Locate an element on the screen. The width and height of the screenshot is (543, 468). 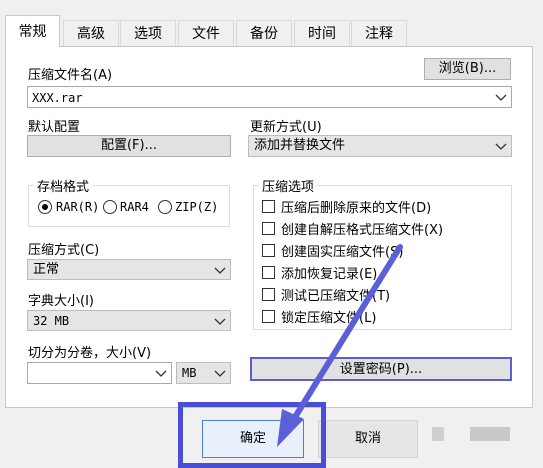
tab-files: 文件 is located at coordinates (206, 33).